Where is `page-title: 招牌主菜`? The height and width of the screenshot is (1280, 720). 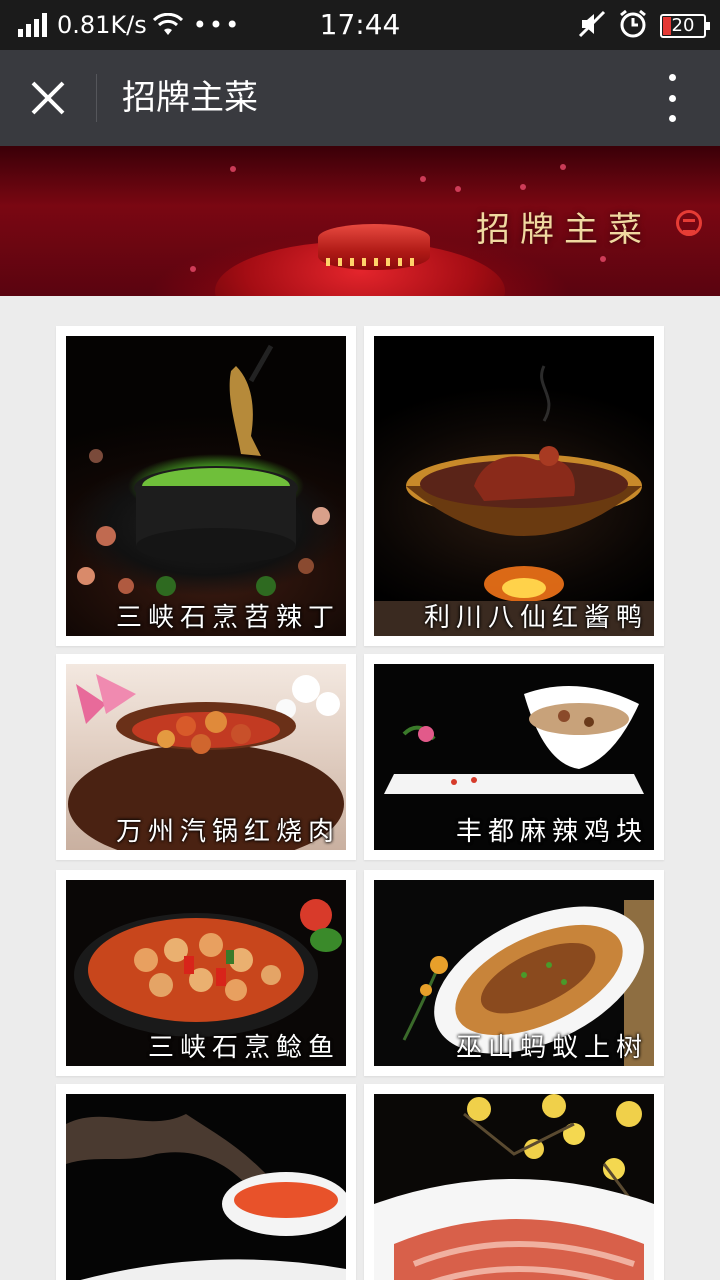
page-title: 招牌主菜 is located at coordinates (190, 98).